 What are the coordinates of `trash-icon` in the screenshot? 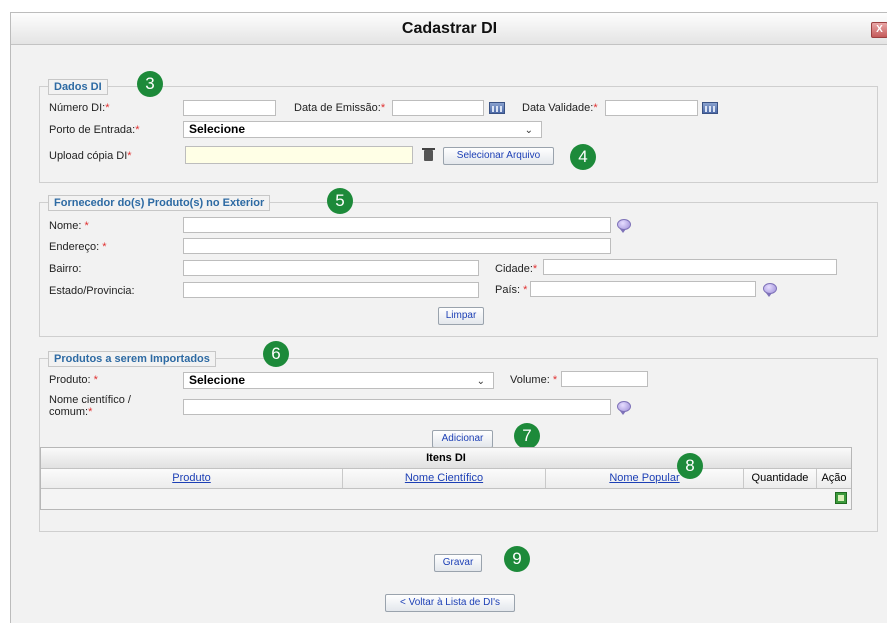 It's located at (428, 154).